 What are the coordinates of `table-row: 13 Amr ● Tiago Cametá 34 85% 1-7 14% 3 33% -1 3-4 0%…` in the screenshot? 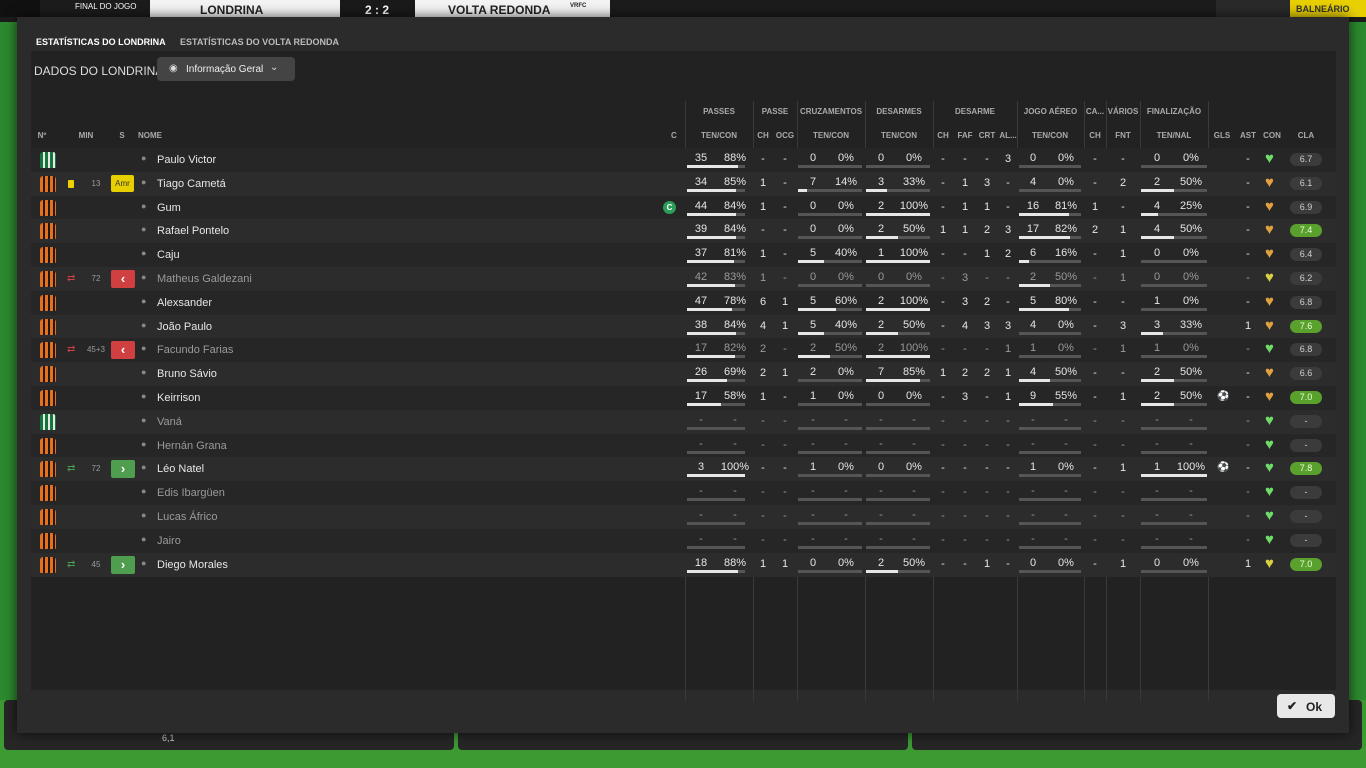 It's located at (683, 183).